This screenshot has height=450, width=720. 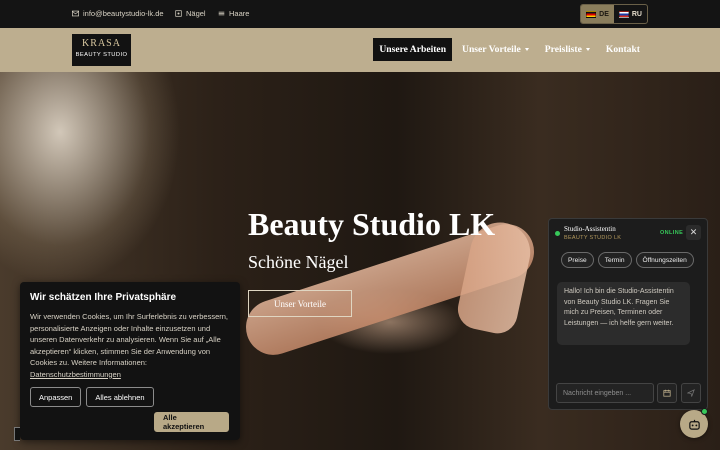 I want to click on hero-cta-button: Unser Vorteile, so click(x=300, y=303).